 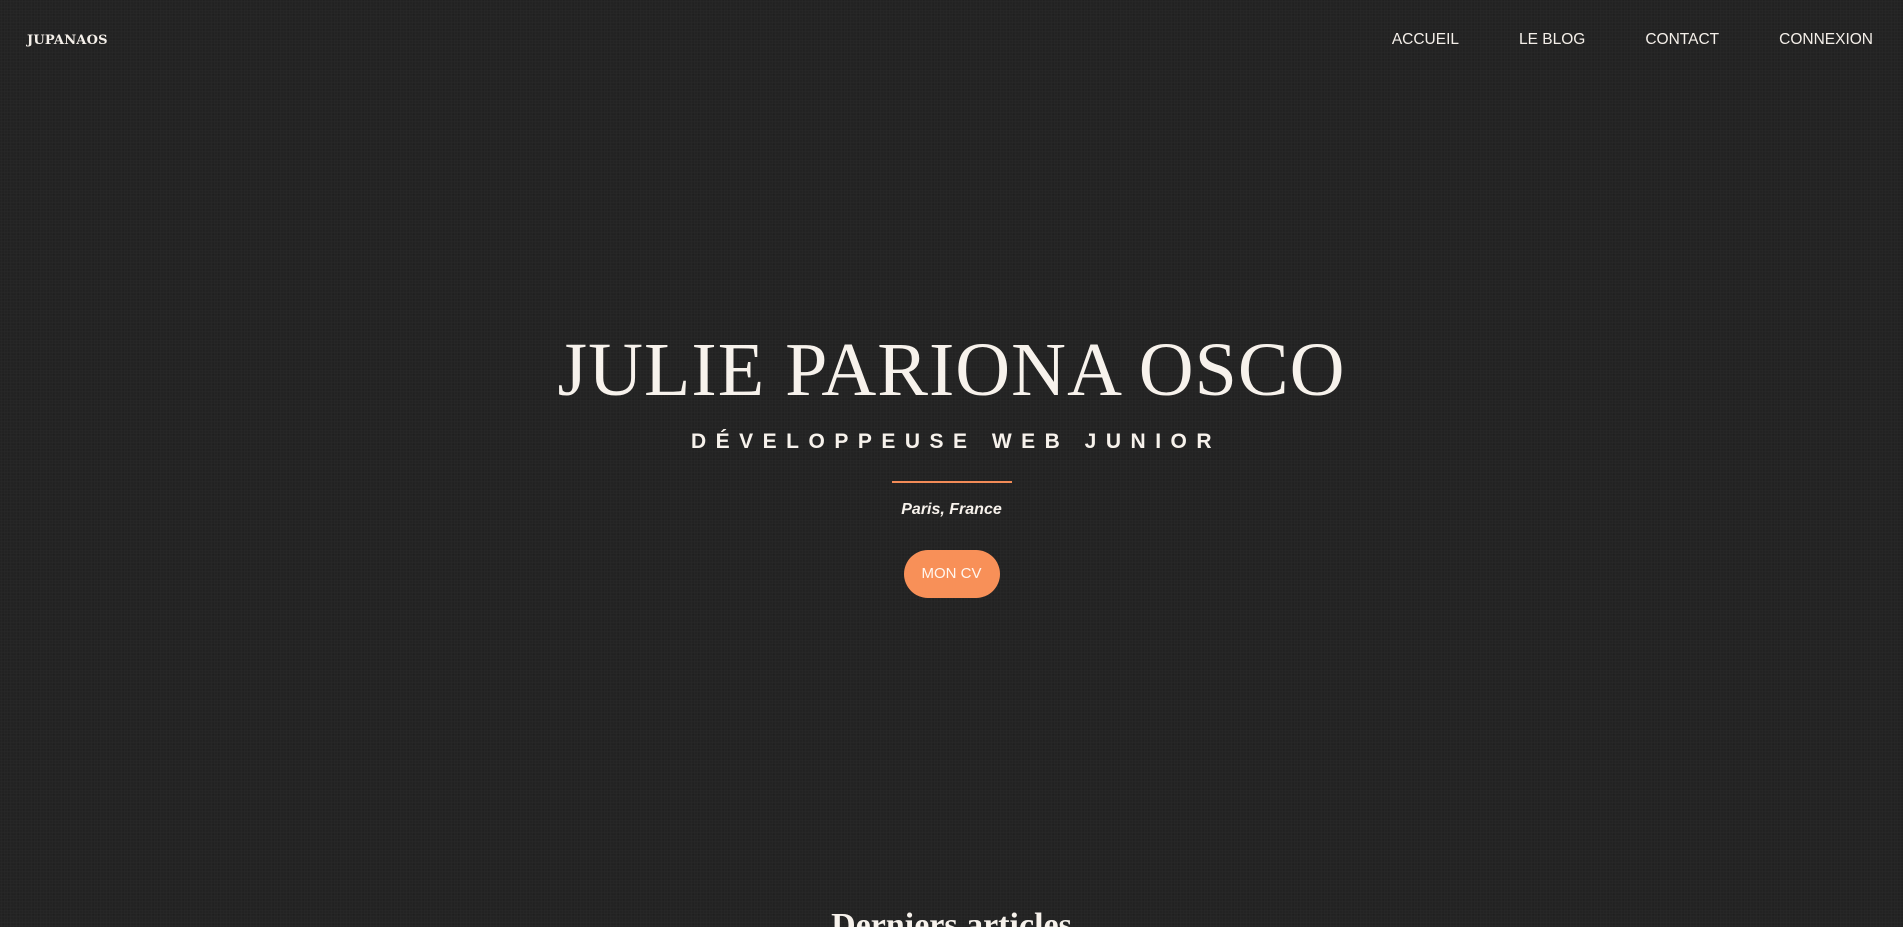 I want to click on hero-location: Paris, France, so click(x=951, y=509).